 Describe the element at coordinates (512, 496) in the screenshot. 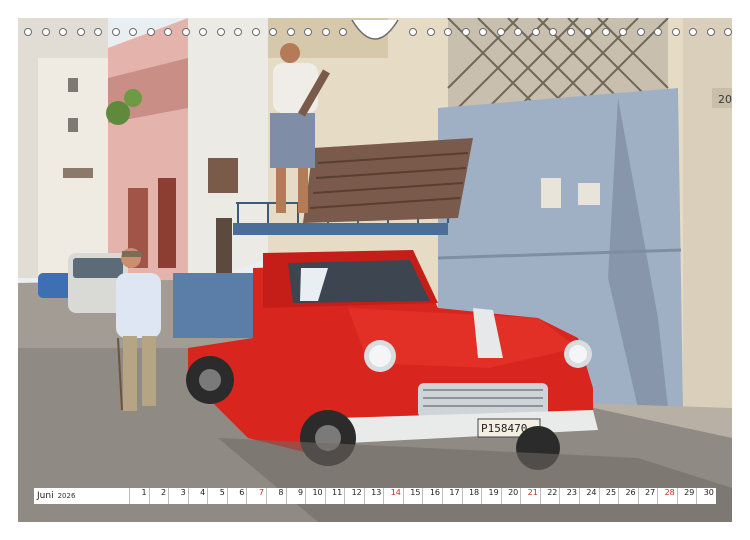

I see `calendar-day: 20` at that location.